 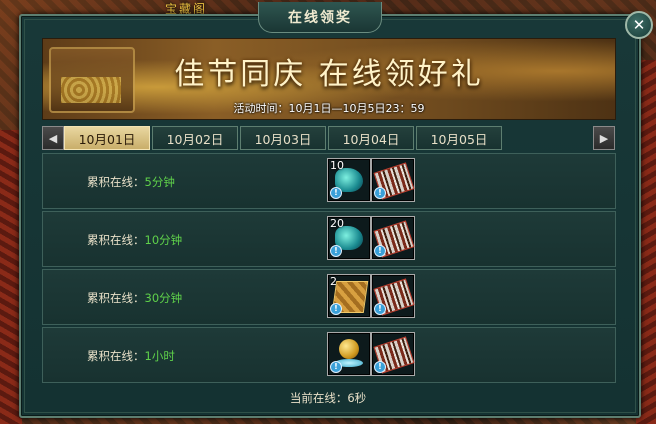 I want to click on tab-10-05: 10月05日, so click(x=459, y=138).